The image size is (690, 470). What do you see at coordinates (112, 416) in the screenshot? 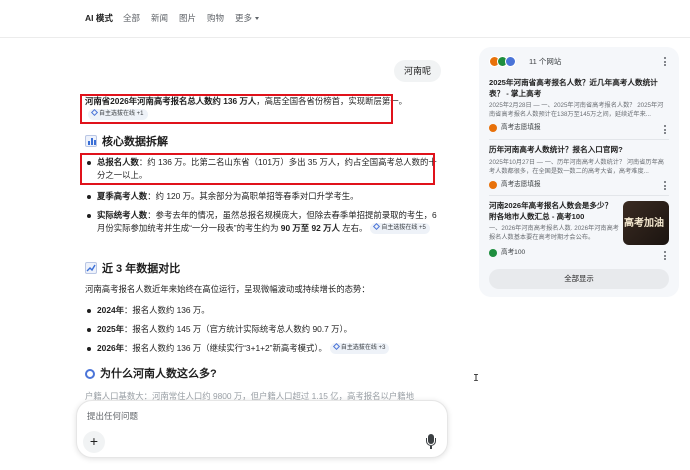
I see `prompt-input: 提出任何问题` at bounding box center [112, 416].